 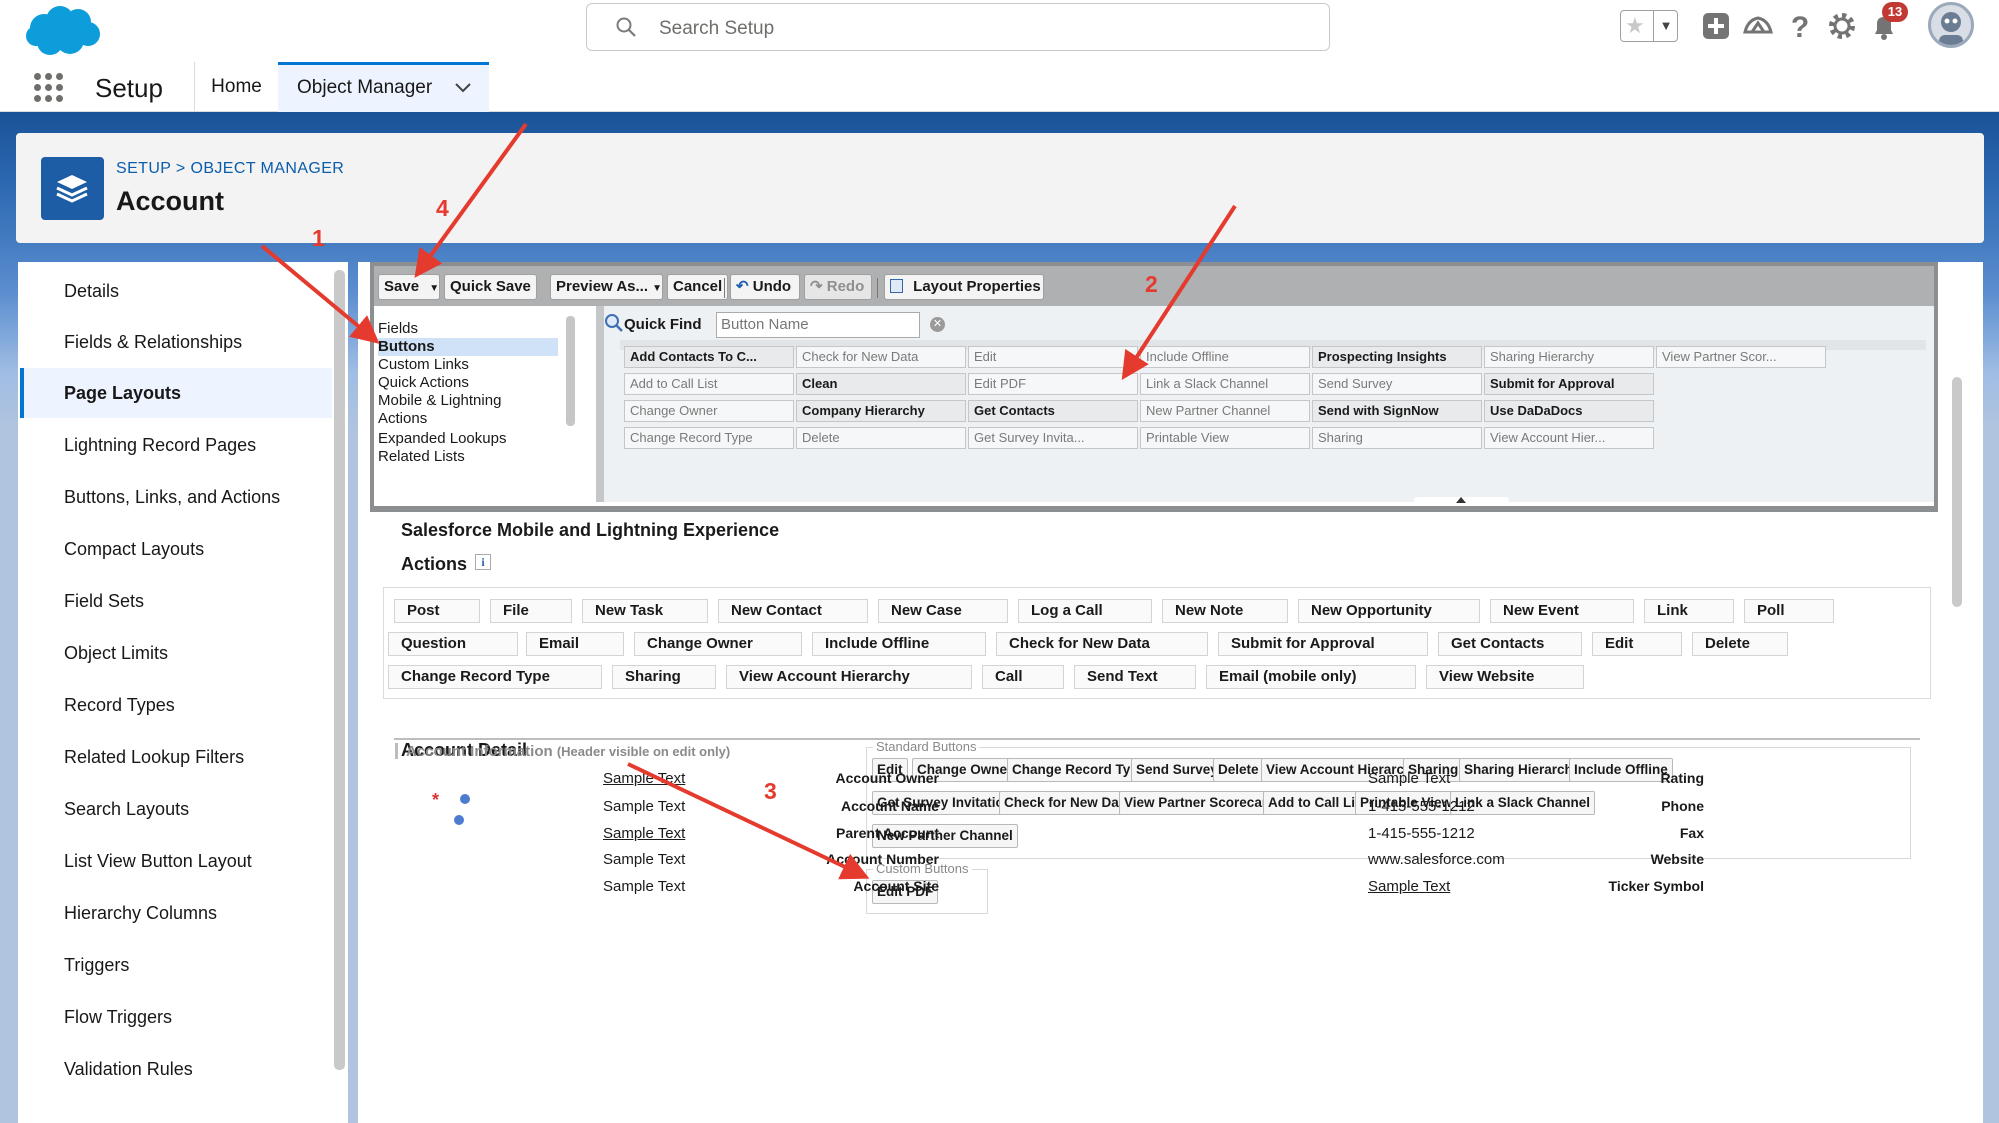 What do you see at coordinates (339, 670) in the screenshot?
I see `sidebar-scrollbar` at bounding box center [339, 670].